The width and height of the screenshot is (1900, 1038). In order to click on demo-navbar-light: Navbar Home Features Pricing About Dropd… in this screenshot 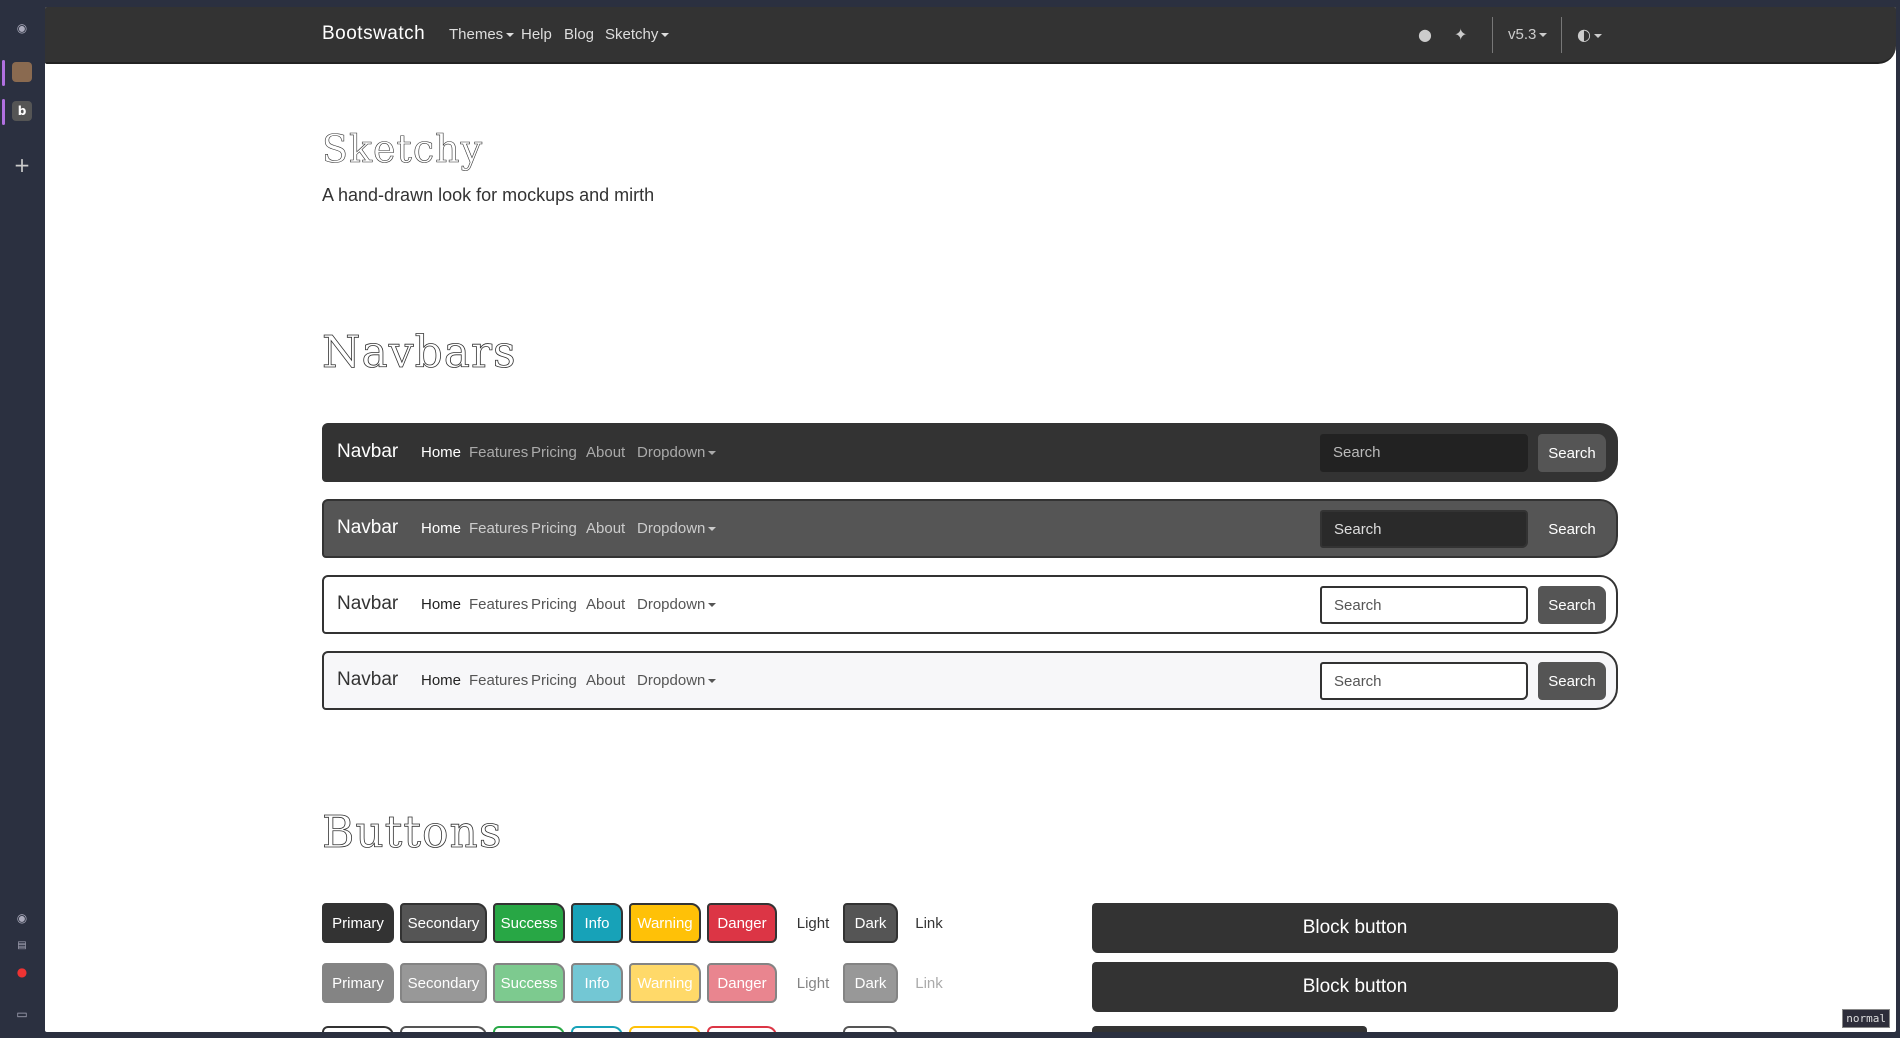, I will do `click(970, 604)`.